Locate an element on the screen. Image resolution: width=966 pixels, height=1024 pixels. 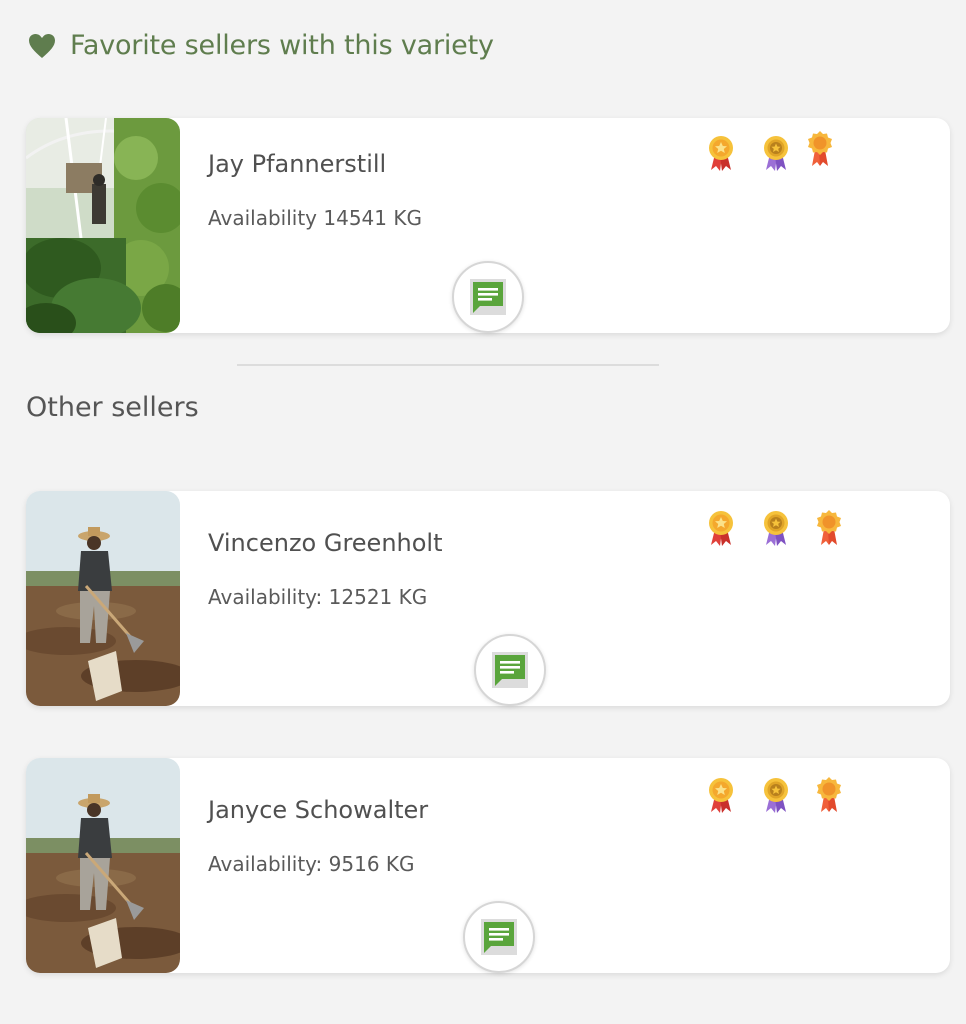
seller-availability: Availability: 12521 KG is located at coordinates (318, 597).